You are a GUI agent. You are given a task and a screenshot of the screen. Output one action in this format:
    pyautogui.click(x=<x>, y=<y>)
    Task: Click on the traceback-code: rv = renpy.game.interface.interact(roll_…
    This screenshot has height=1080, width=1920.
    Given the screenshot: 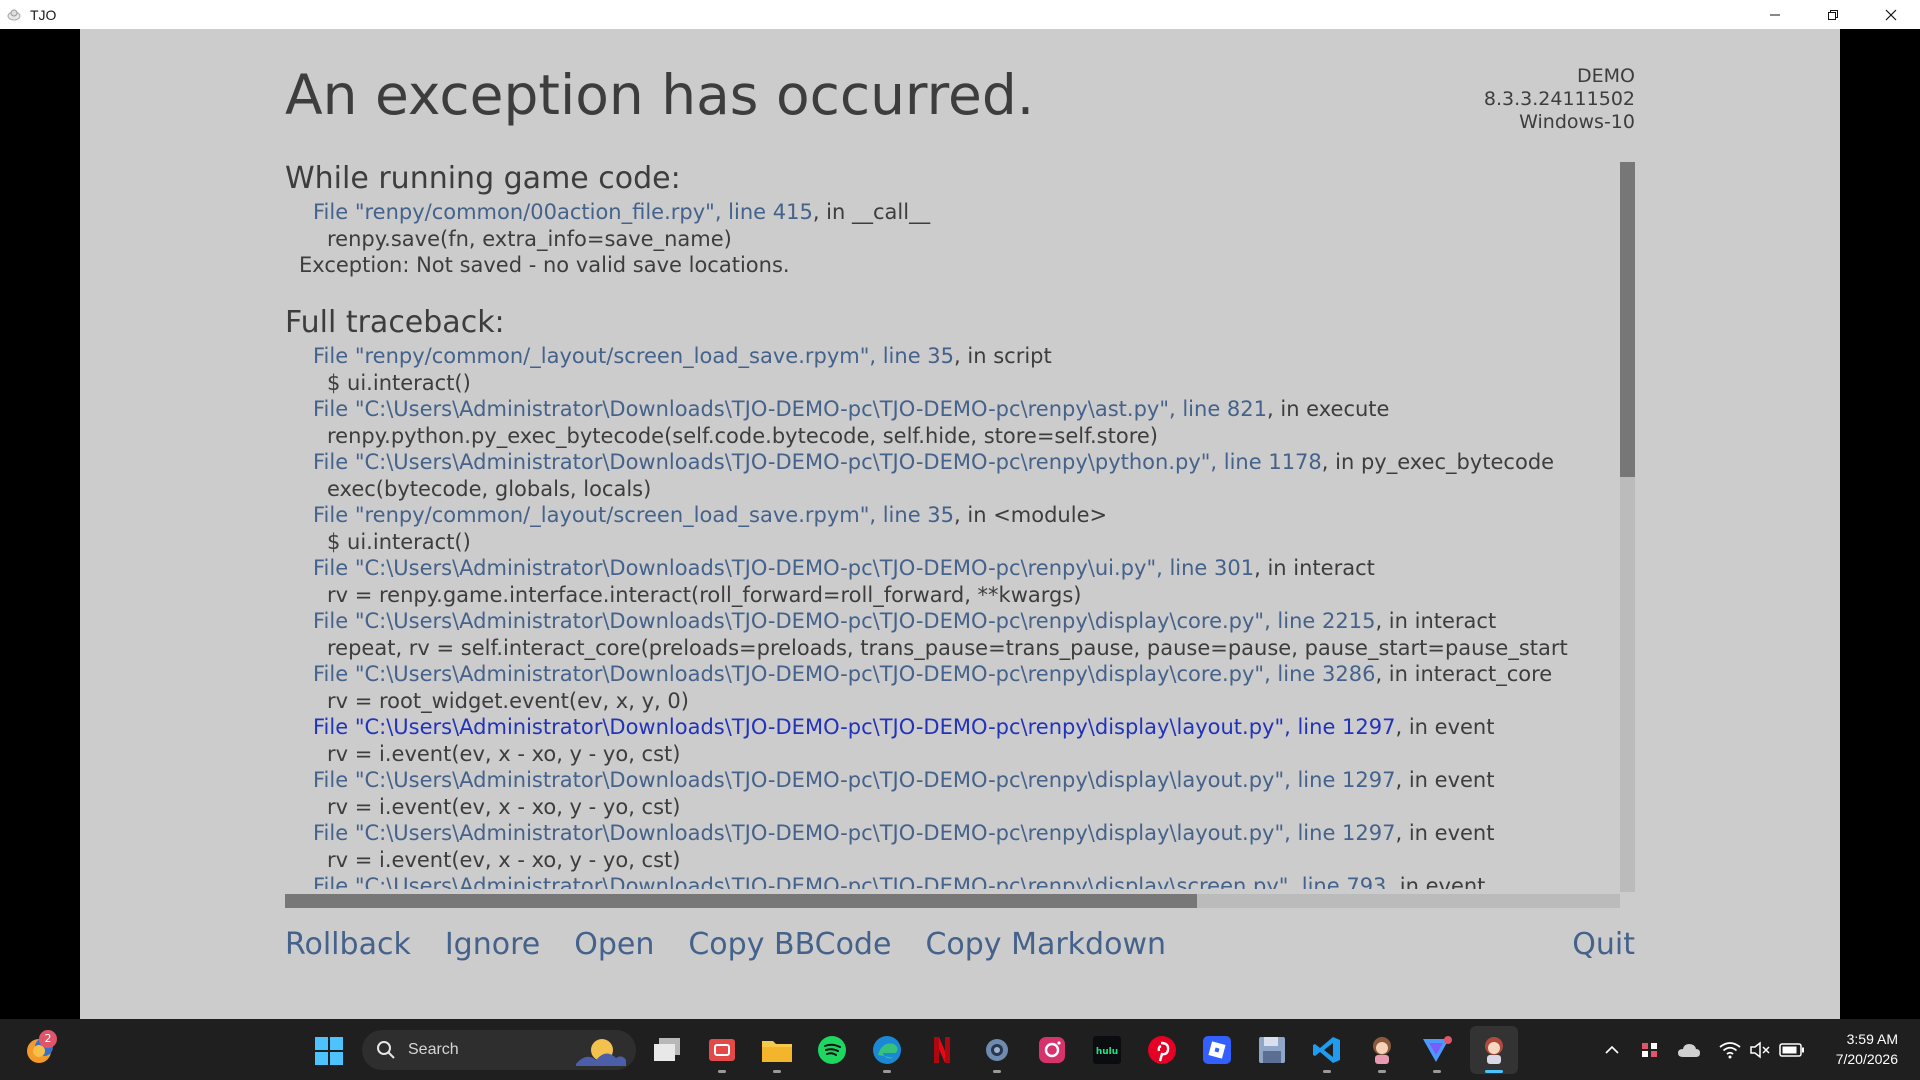 What is the action you would take?
    pyautogui.click(x=704, y=595)
    